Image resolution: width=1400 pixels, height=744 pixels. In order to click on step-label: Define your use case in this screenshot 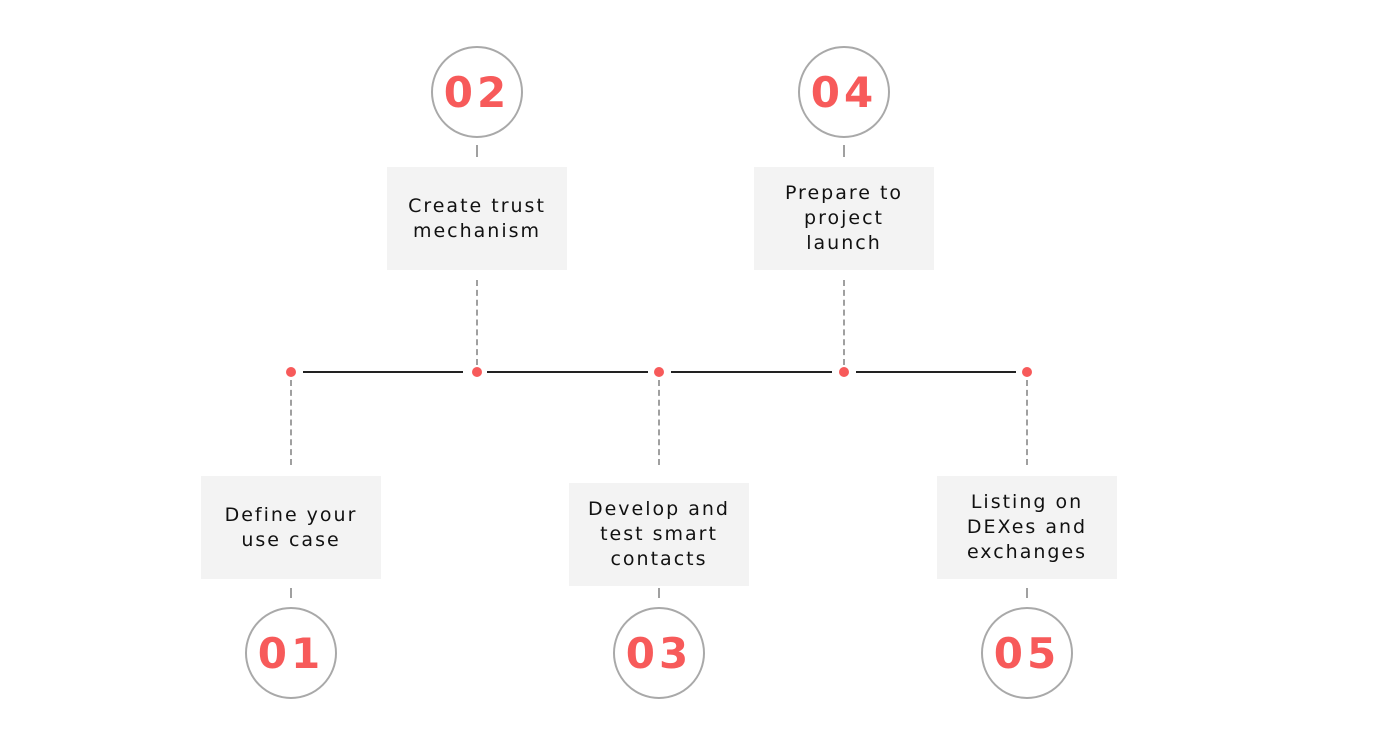, I will do `click(291, 527)`.